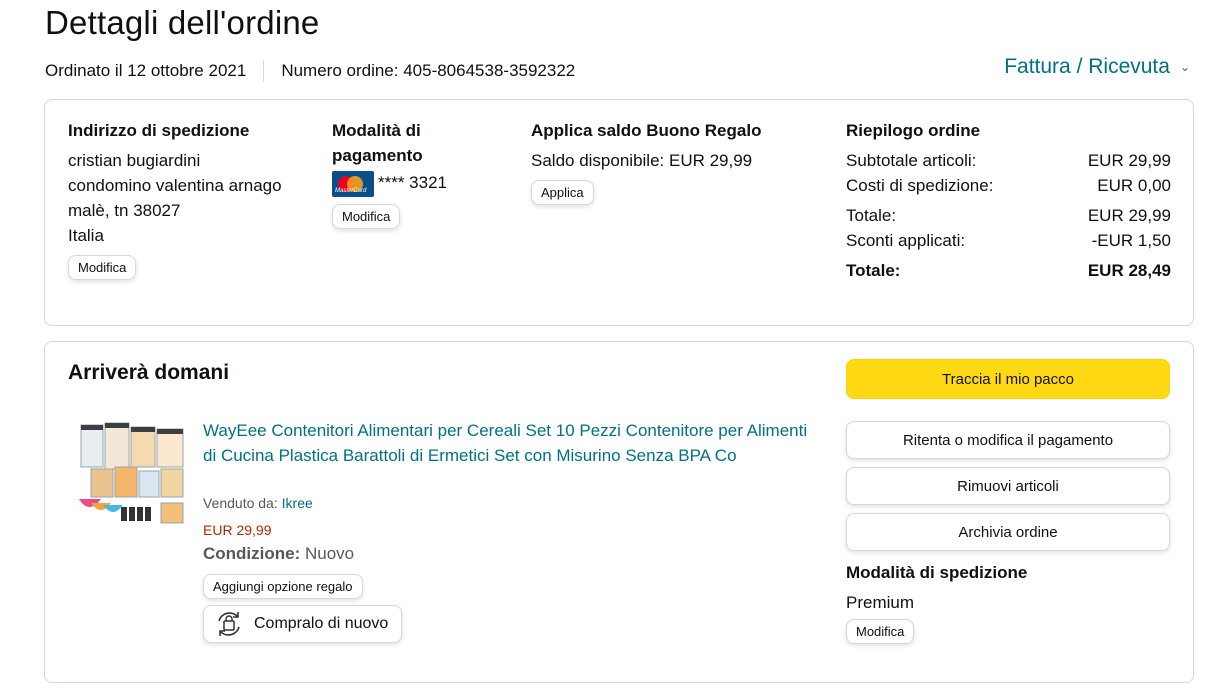  What do you see at coordinates (1087, 67) in the screenshot?
I see `invoice-link: Fattura / Ricevuta` at bounding box center [1087, 67].